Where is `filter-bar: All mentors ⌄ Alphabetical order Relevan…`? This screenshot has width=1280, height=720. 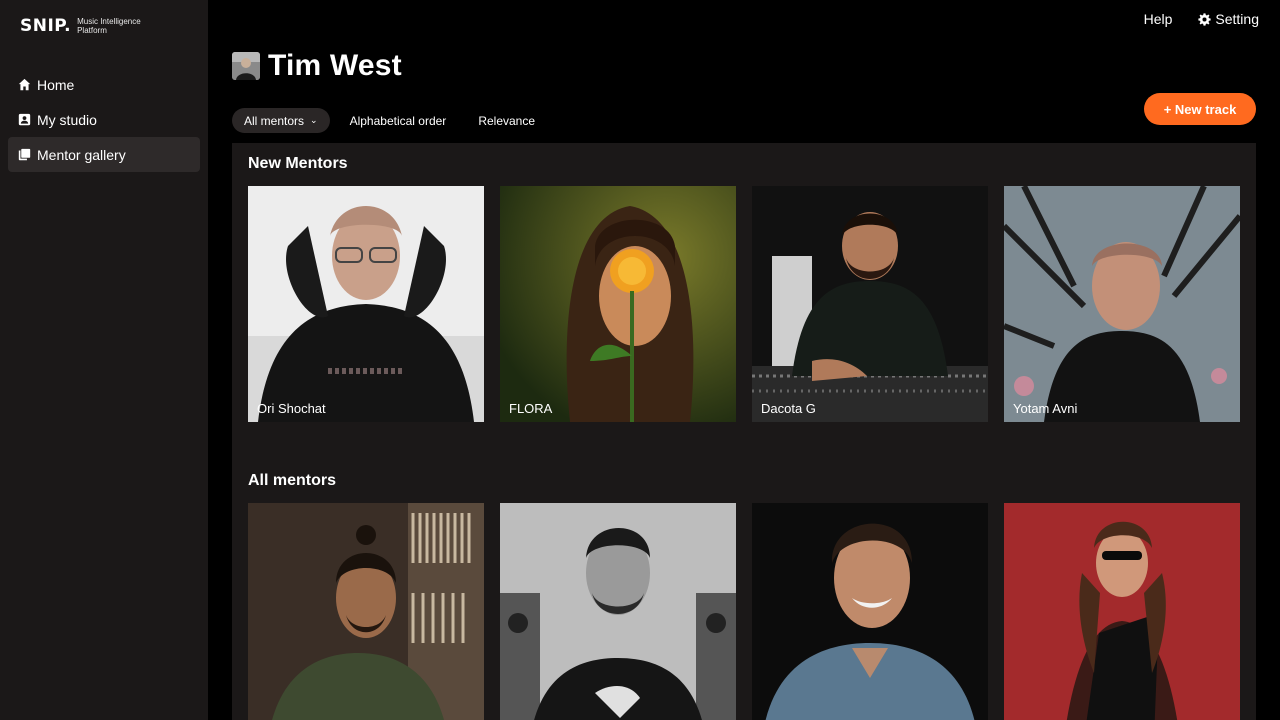 filter-bar: All mentors ⌄ Alphabetical order Relevan… is located at coordinates (383, 120).